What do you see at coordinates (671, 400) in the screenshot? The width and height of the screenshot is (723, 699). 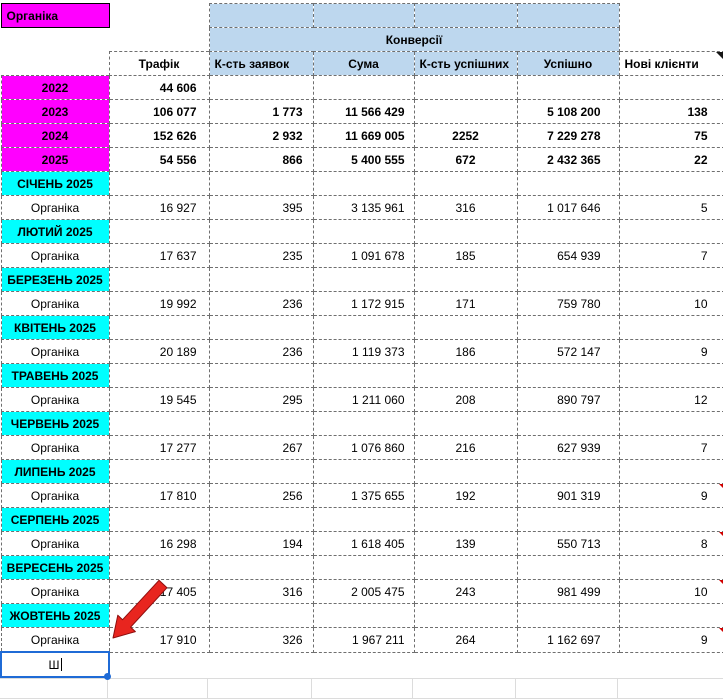 I see `value-cell: 12` at bounding box center [671, 400].